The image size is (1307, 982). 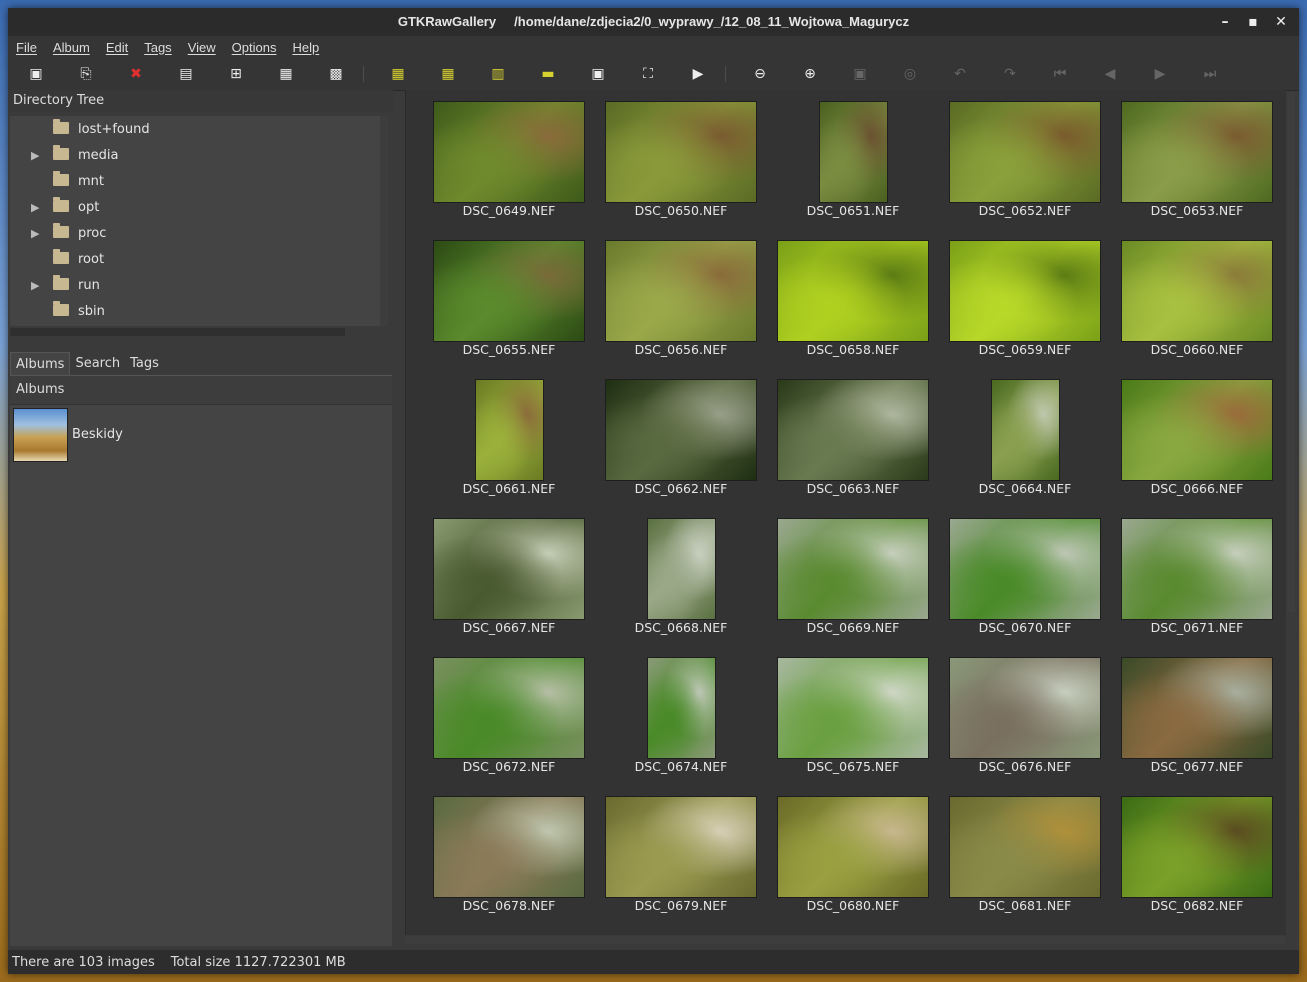 I want to click on thumbnail-item: DSC_0669.NEF, so click(x=853, y=587).